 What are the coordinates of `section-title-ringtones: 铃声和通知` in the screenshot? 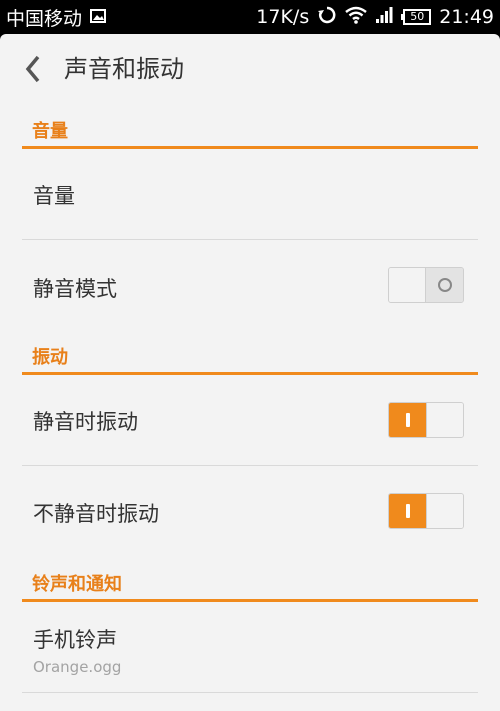 It's located at (77, 584).